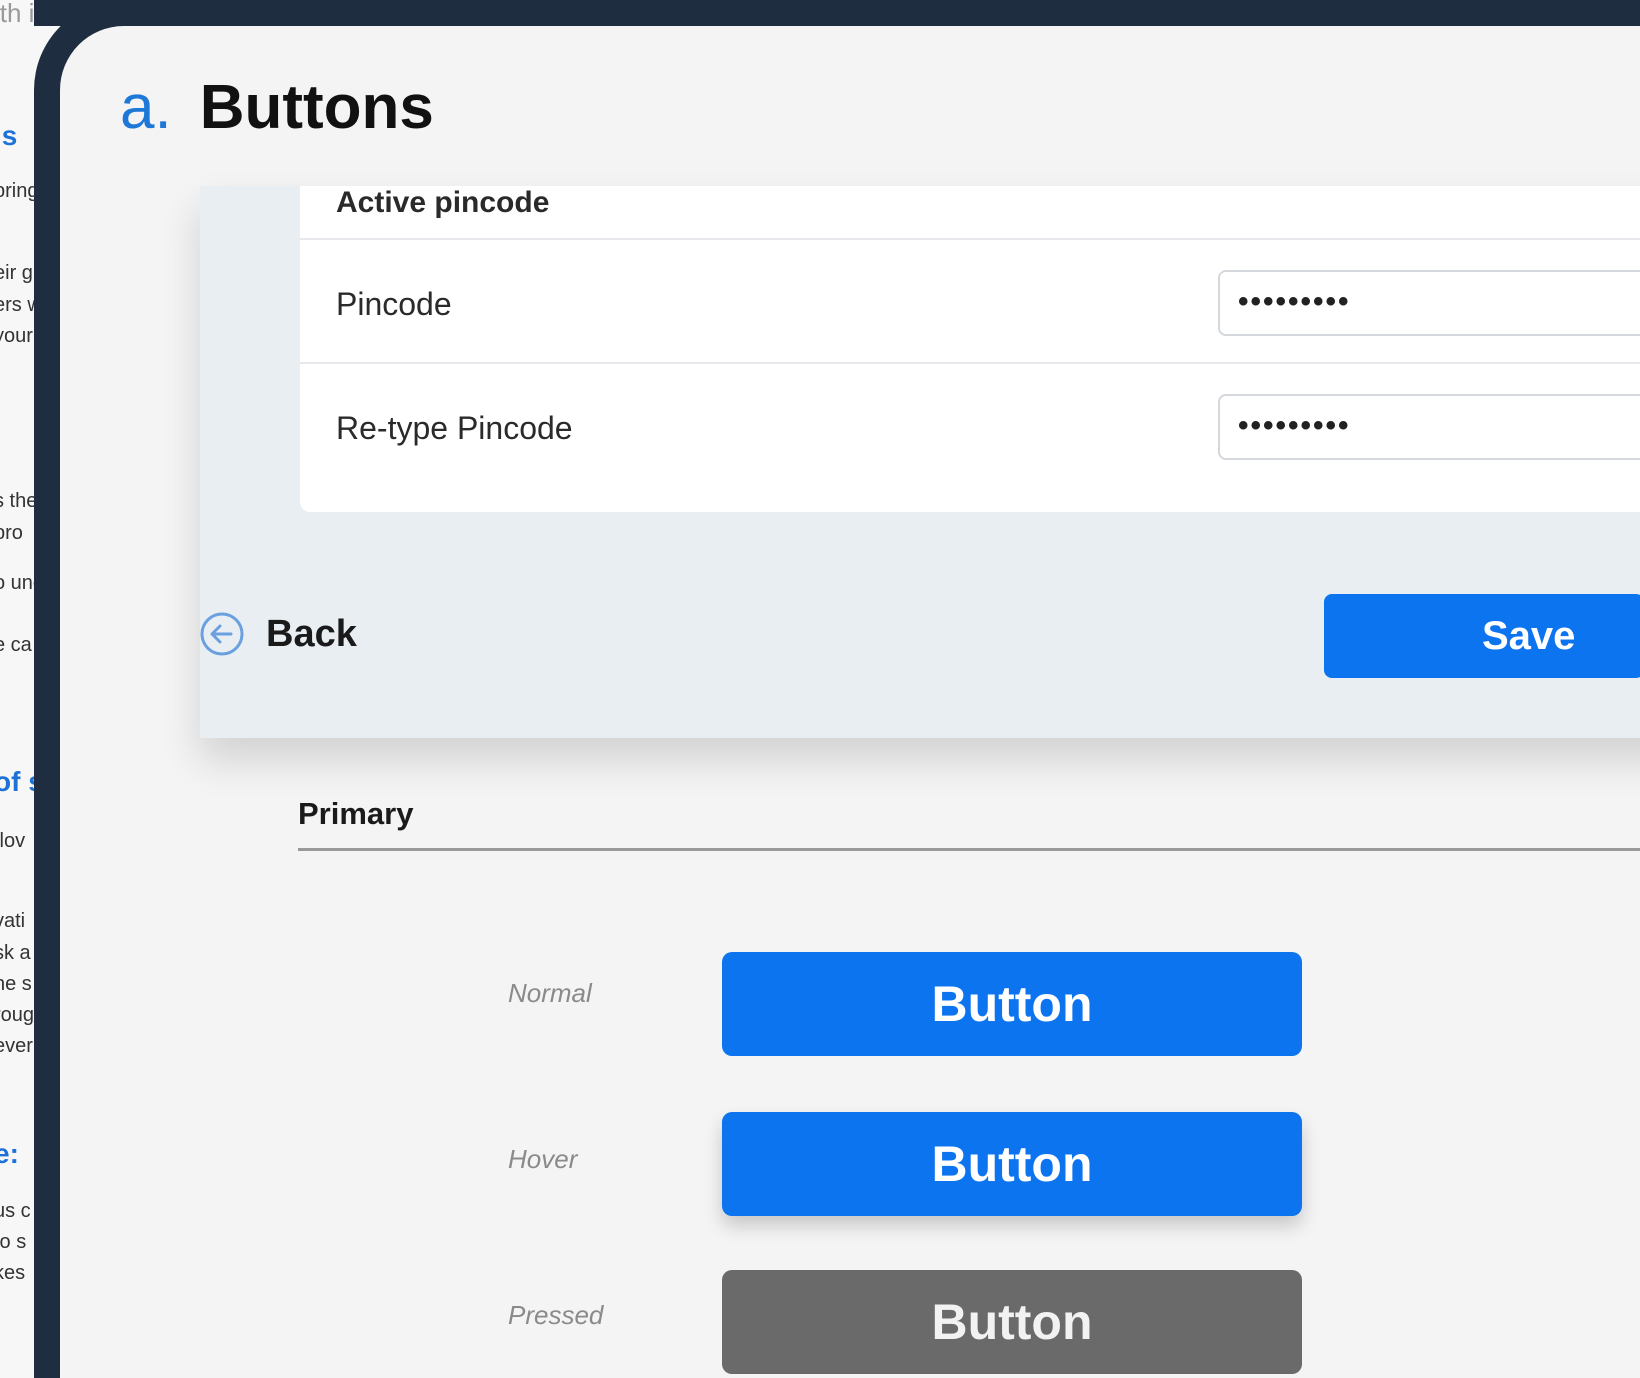 The height and width of the screenshot is (1378, 1640). What do you see at coordinates (16, 336) in the screenshot?
I see `bg-text-line: your` at bounding box center [16, 336].